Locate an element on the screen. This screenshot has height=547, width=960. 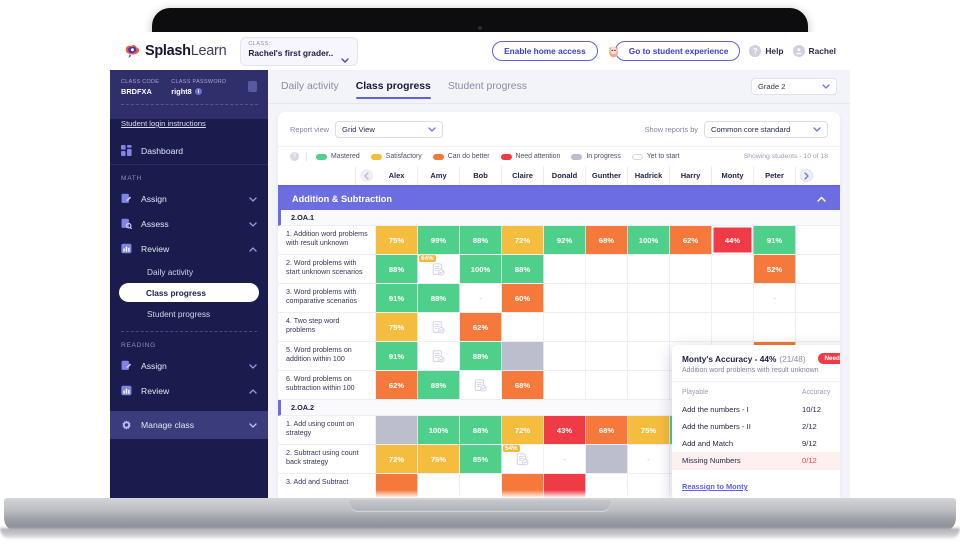
copy-icon is located at coordinates (252, 86).